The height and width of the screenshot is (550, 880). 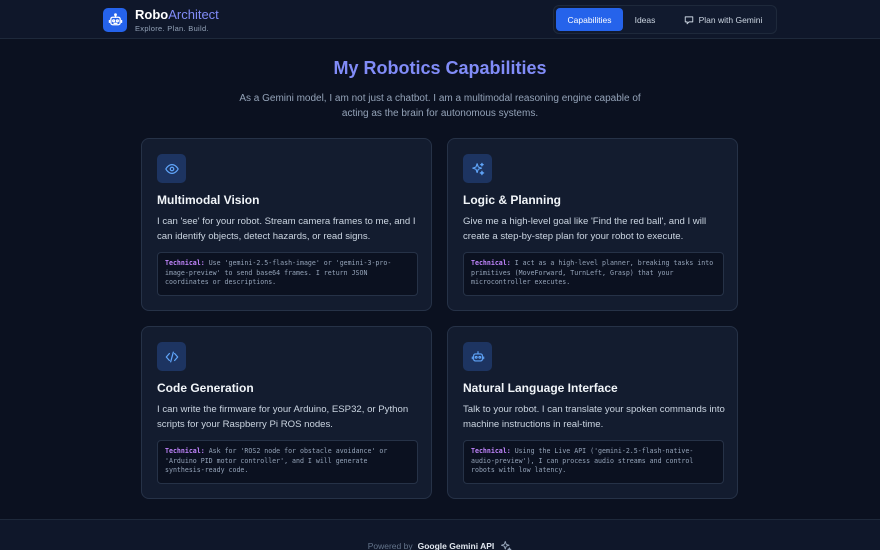 I want to click on card-title: Multimodal Vision, so click(x=208, y=200).